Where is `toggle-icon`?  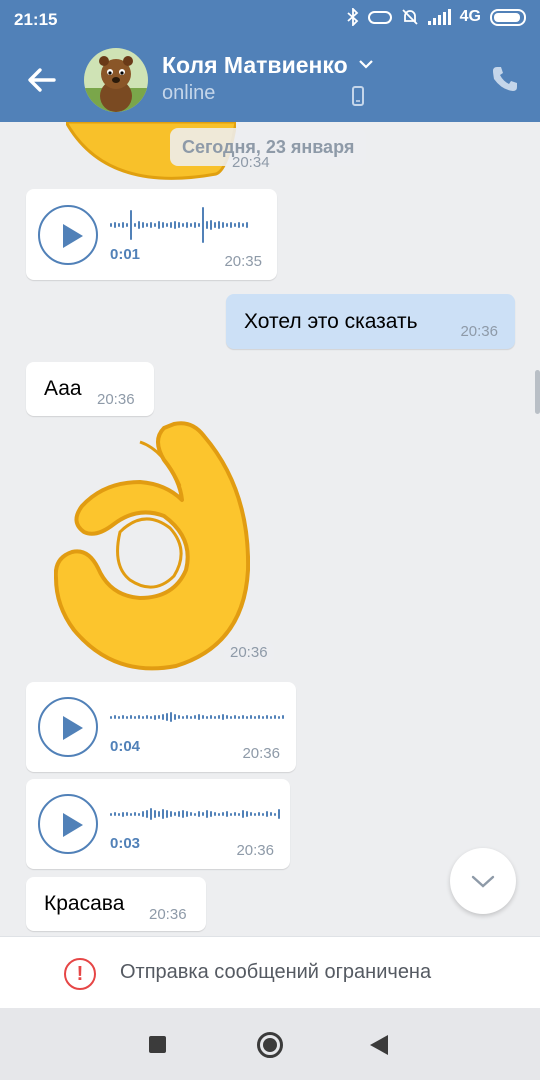
toggle-icon is located at coordinates (379, 17).